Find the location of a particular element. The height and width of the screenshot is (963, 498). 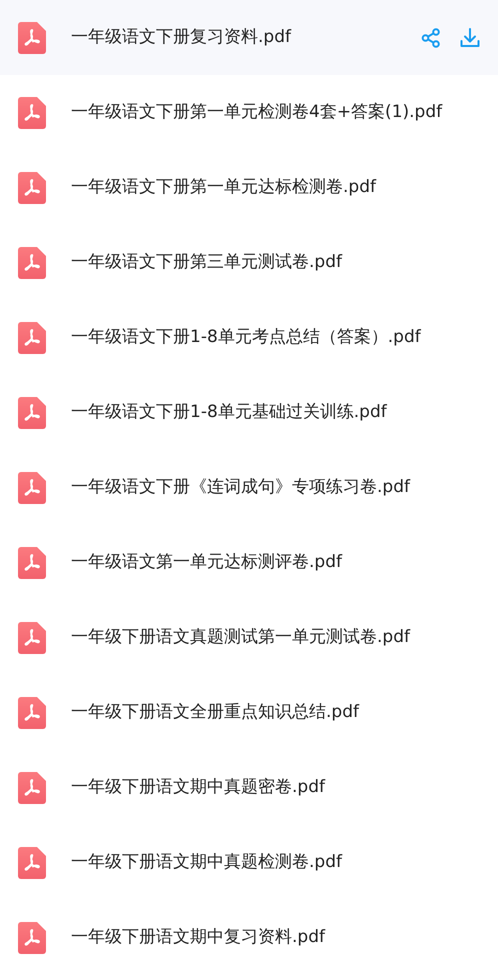

file-name: 一年级语文下册第一单元达标检测卷.pdf is located at coordinates (224, 187).